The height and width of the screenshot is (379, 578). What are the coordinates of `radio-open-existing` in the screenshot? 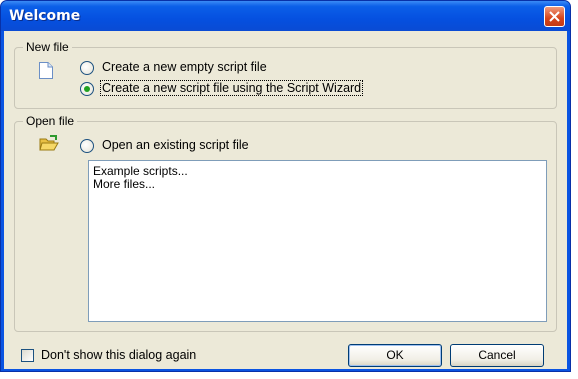 It's located at (87, 146).